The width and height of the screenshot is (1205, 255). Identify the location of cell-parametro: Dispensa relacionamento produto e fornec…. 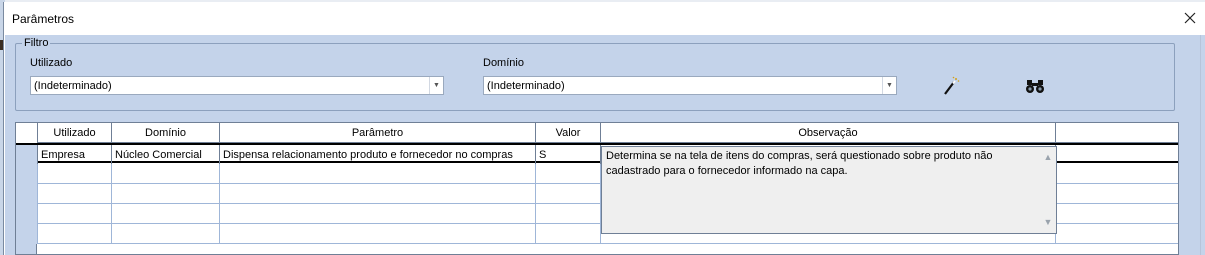
(378, 155).